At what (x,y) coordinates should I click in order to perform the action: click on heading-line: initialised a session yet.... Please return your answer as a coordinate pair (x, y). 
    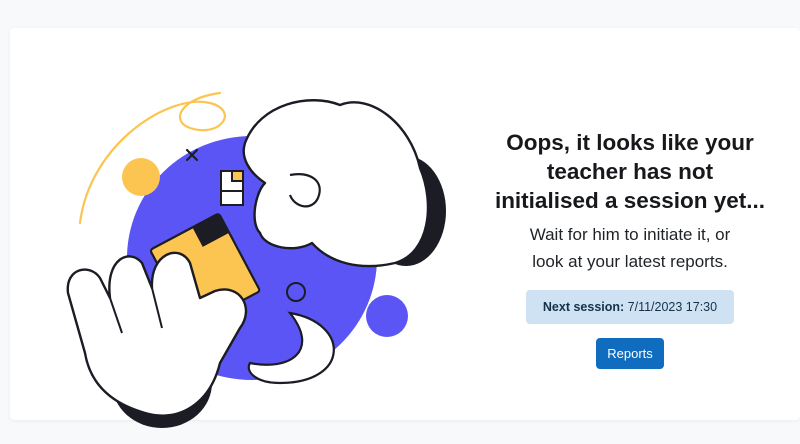
    Looking at the image, I should click on (630, 200).